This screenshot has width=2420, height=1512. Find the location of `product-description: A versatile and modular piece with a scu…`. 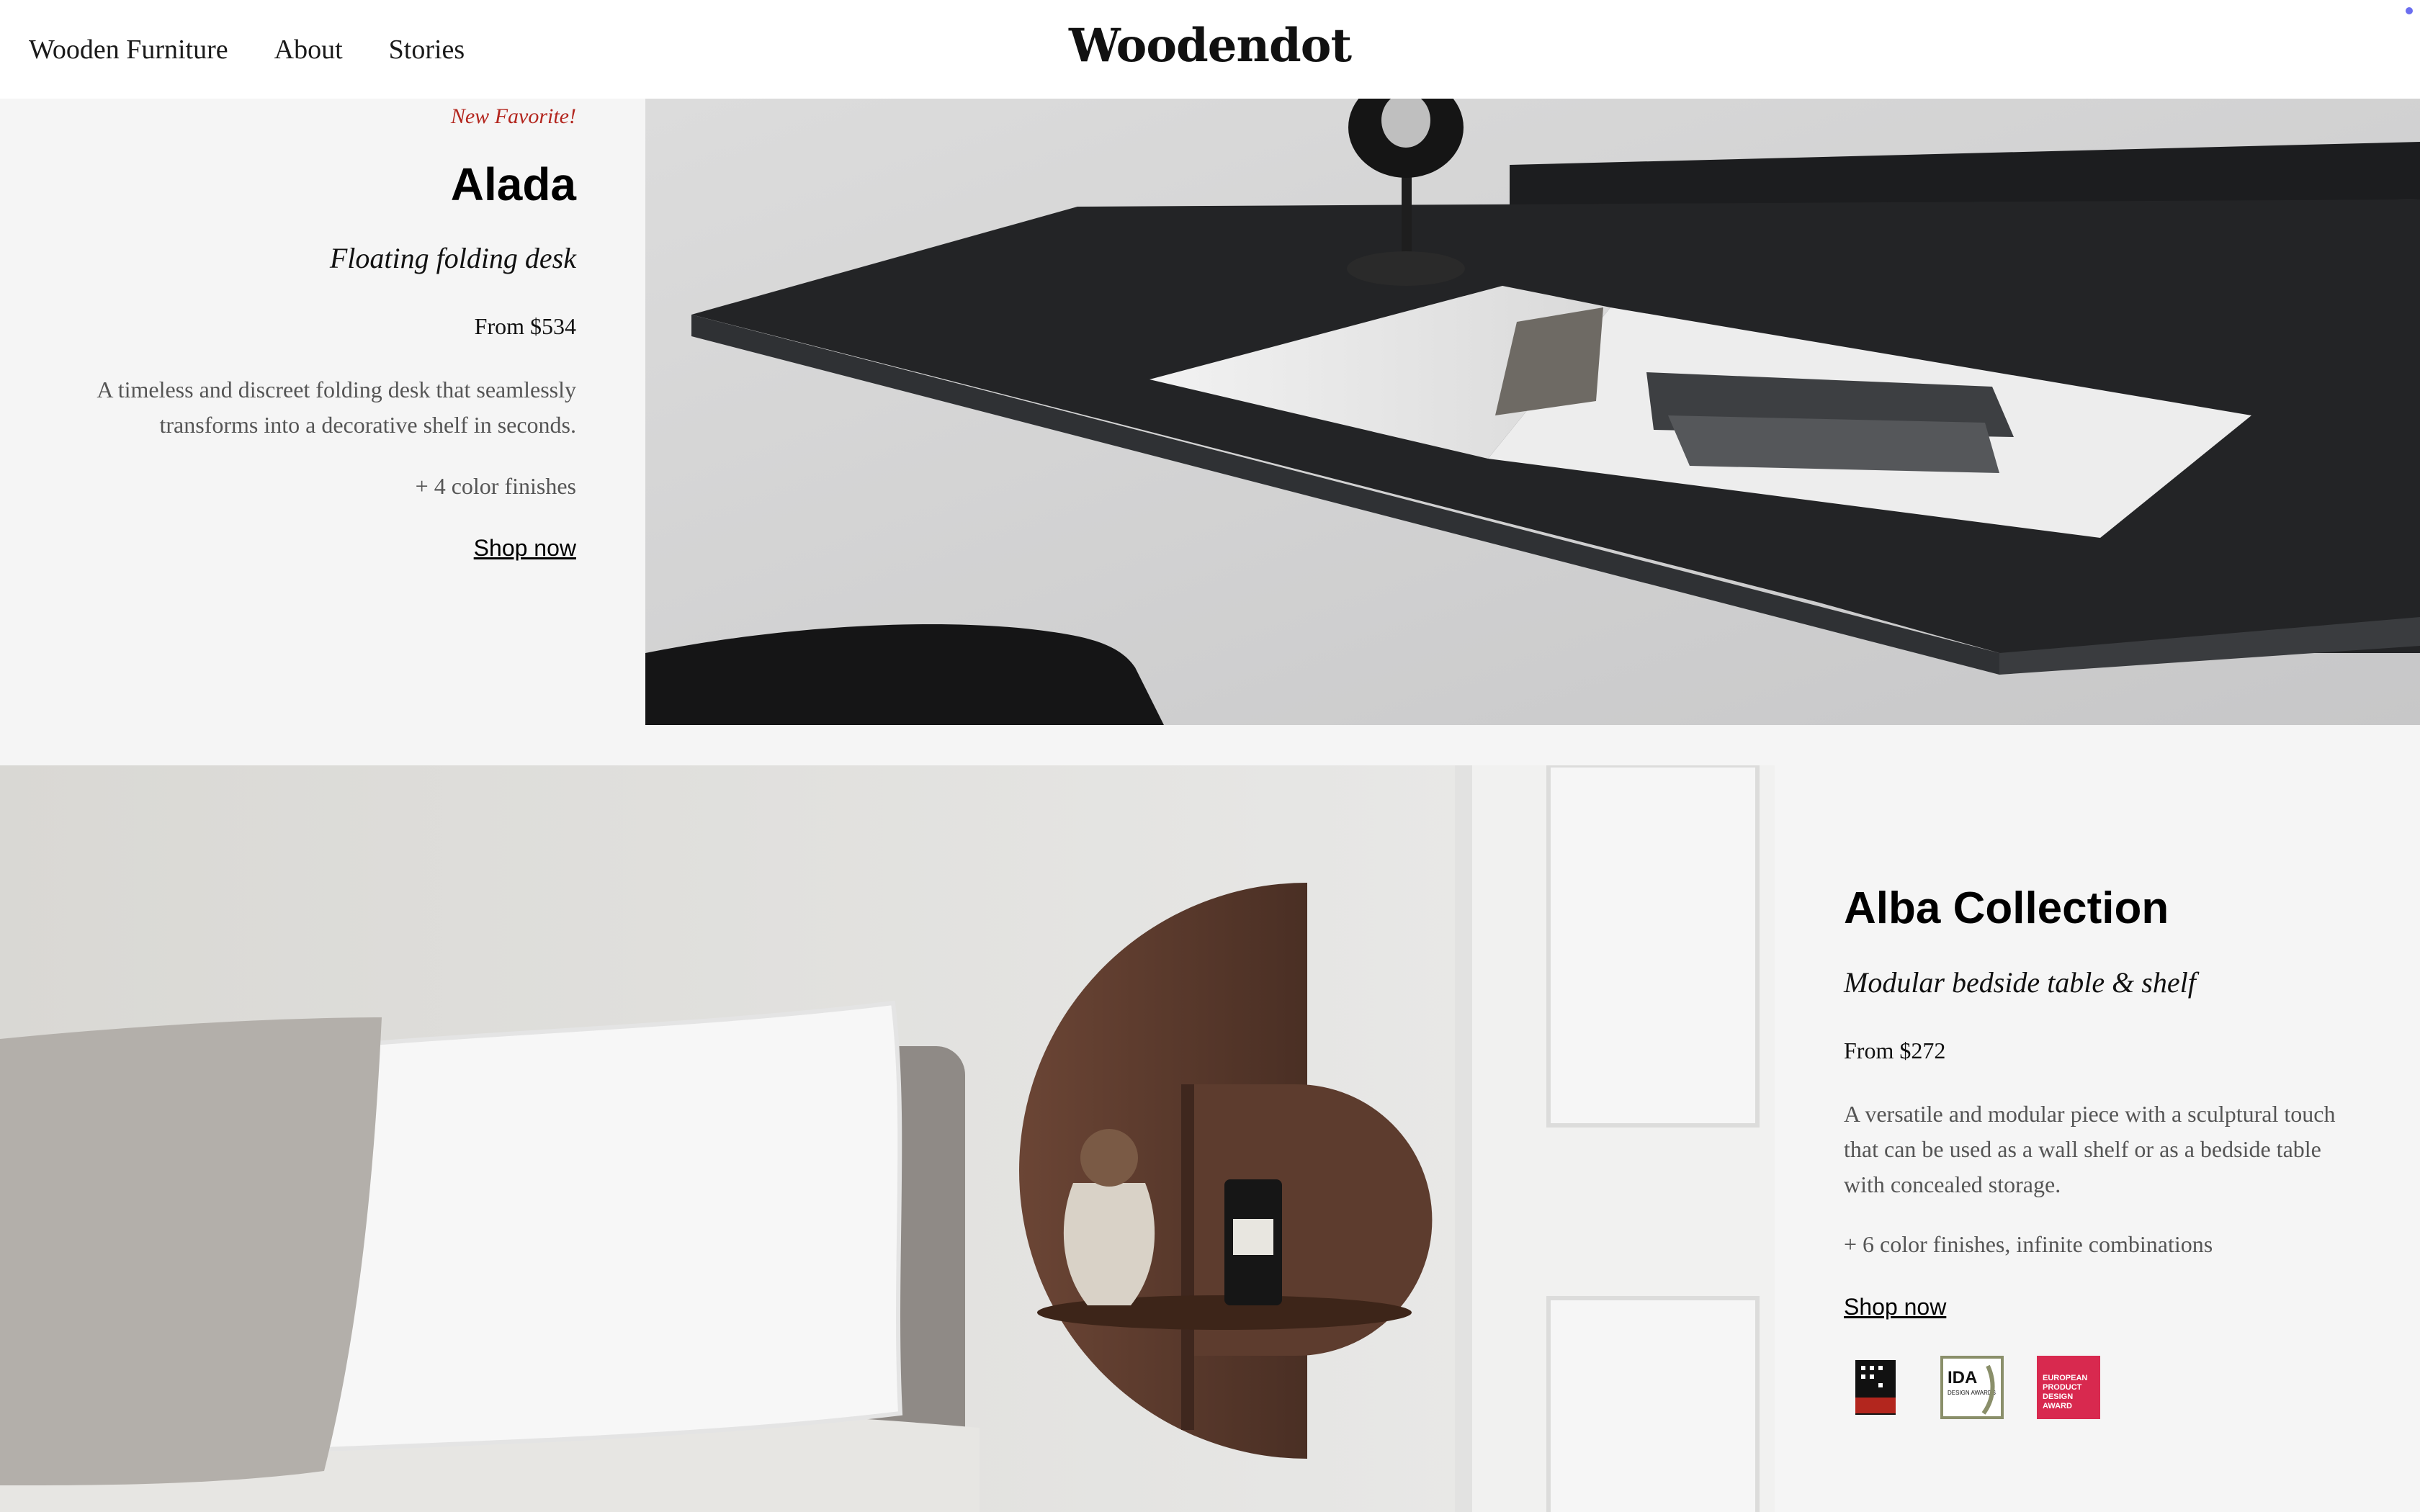

product-description: A versatile and modular piece with a scu… is located at coordinates (2090, 1149).